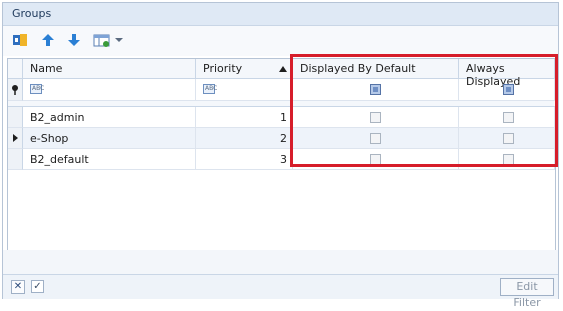 Image resolution: width=563 pixels, height=311 pixels. I want to click on column-header-priority: Priority, so click(244, 69).